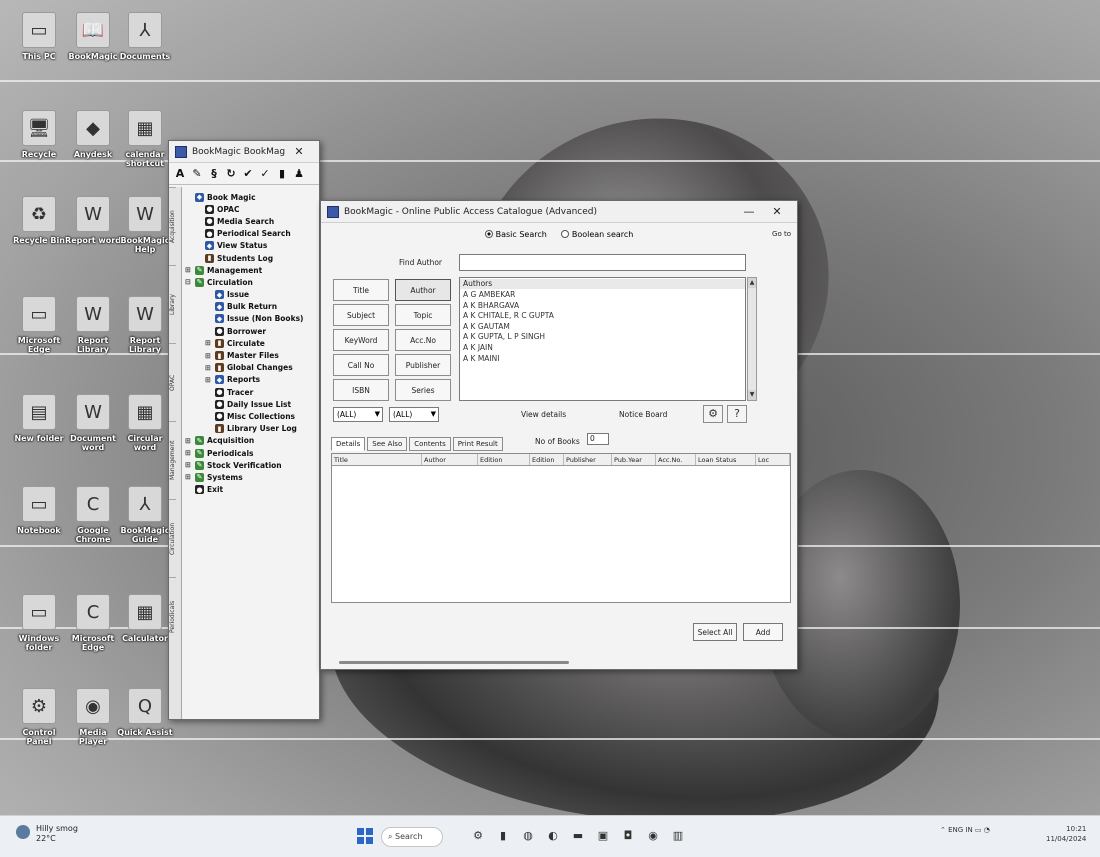 The width and height of the screenshot is (1100, 857). I want to click on start-button, so click(365, 836).